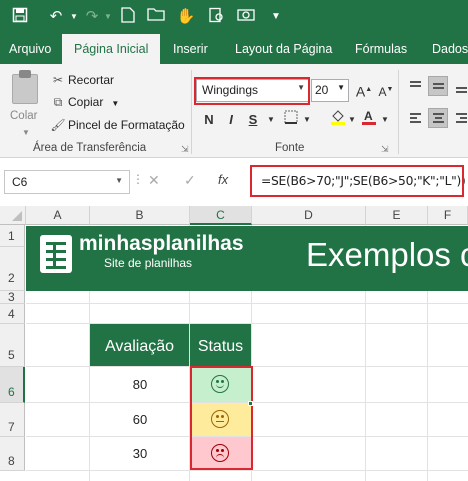 This screenshot has height=481, width=468. Describe the element at coordinates (186, 17) in the screenshot. I see `touch-mode-icon: ✋` at that location.